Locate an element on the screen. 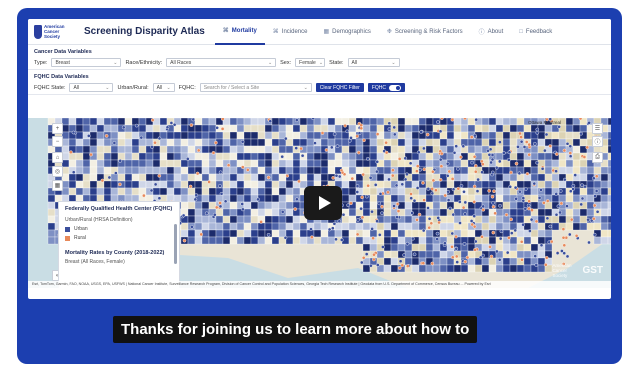 This screenshot has height=371, width=639. legend-scrollbar is located at coordinates (175, 244).